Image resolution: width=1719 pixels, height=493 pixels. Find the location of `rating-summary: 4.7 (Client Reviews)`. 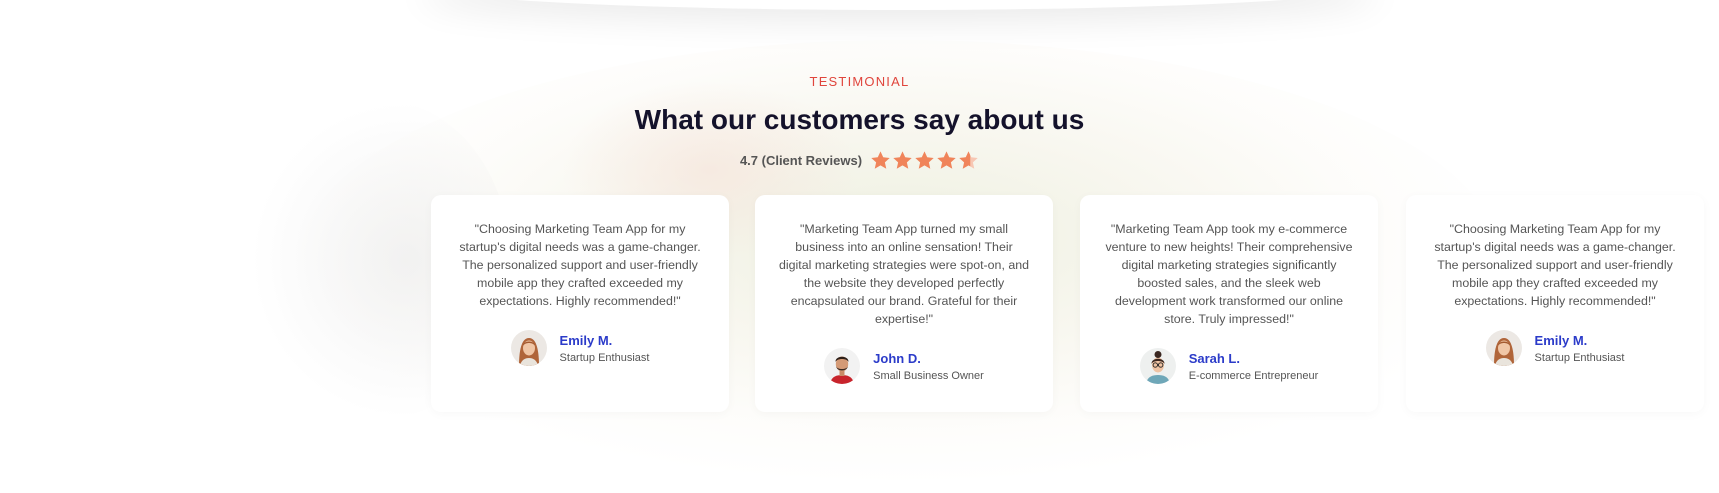

rating-summary: 4.7 (Client Reviews) is located at coordinates (859, 160).